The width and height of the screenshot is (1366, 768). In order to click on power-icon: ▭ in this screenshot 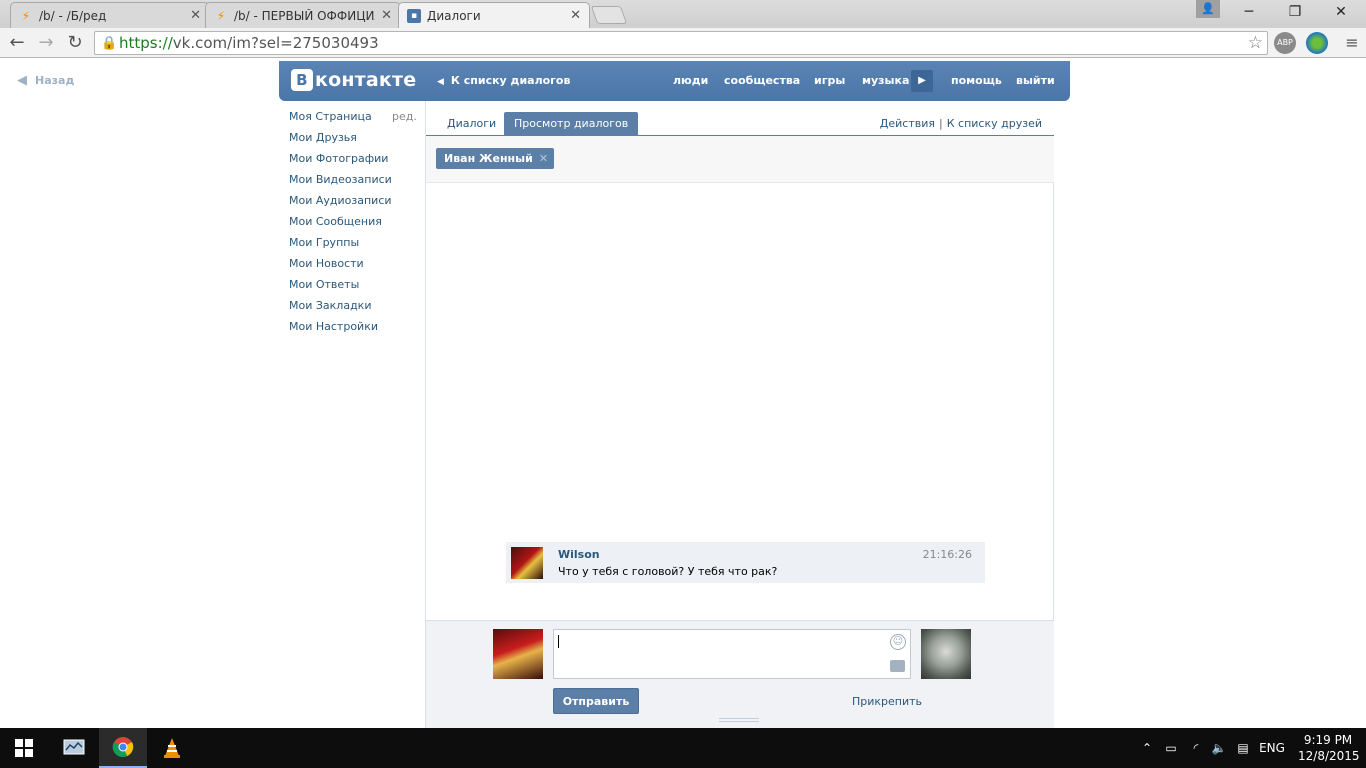, I will do `click(1171, 748)`.